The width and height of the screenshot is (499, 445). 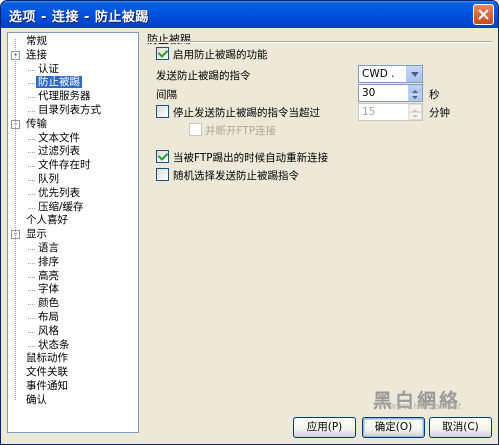 What do you see at coordinates (439, 113) in the screenshot?
I see `stop-minutes-unit: 分钟` at bounding box center [439, 113].